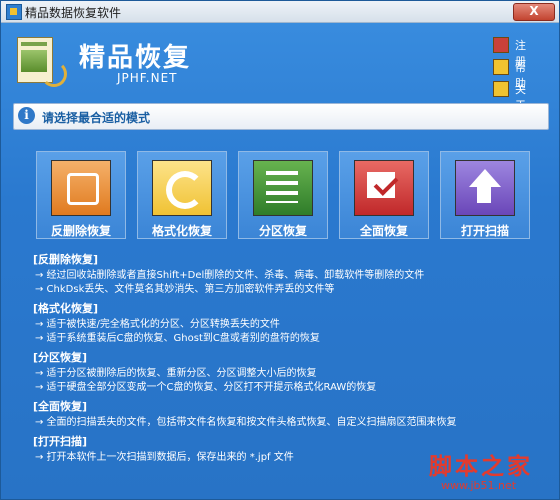 This screenshot has height=500, width=560. I want to click on desc-line: → ChkDsk丢失、文件莫名其妙消失、第三方加密软件弄丢的文件等, so click(185, 289).